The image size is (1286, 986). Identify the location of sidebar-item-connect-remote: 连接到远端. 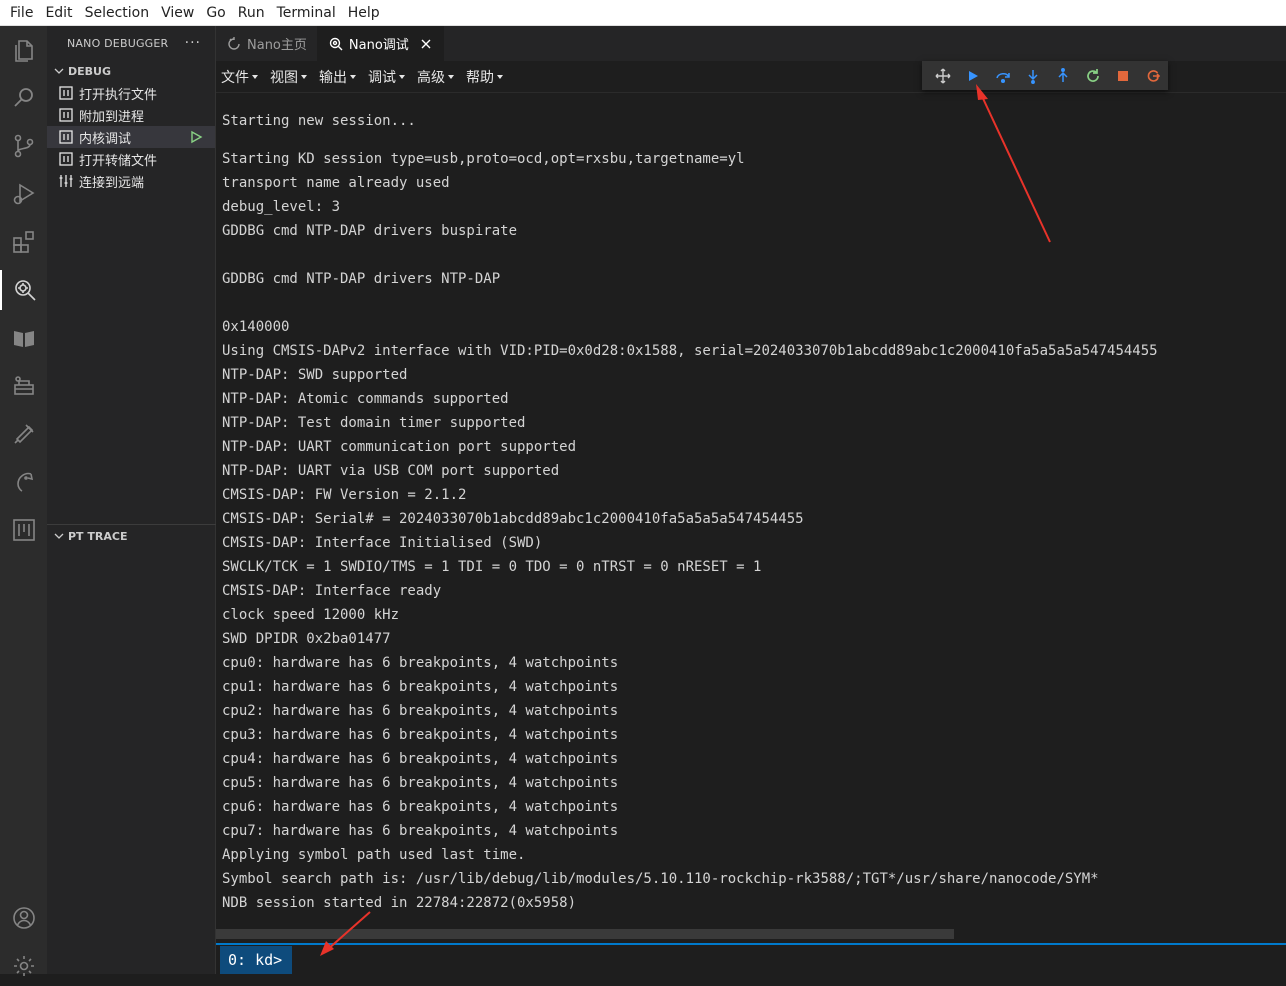
(131, 181).